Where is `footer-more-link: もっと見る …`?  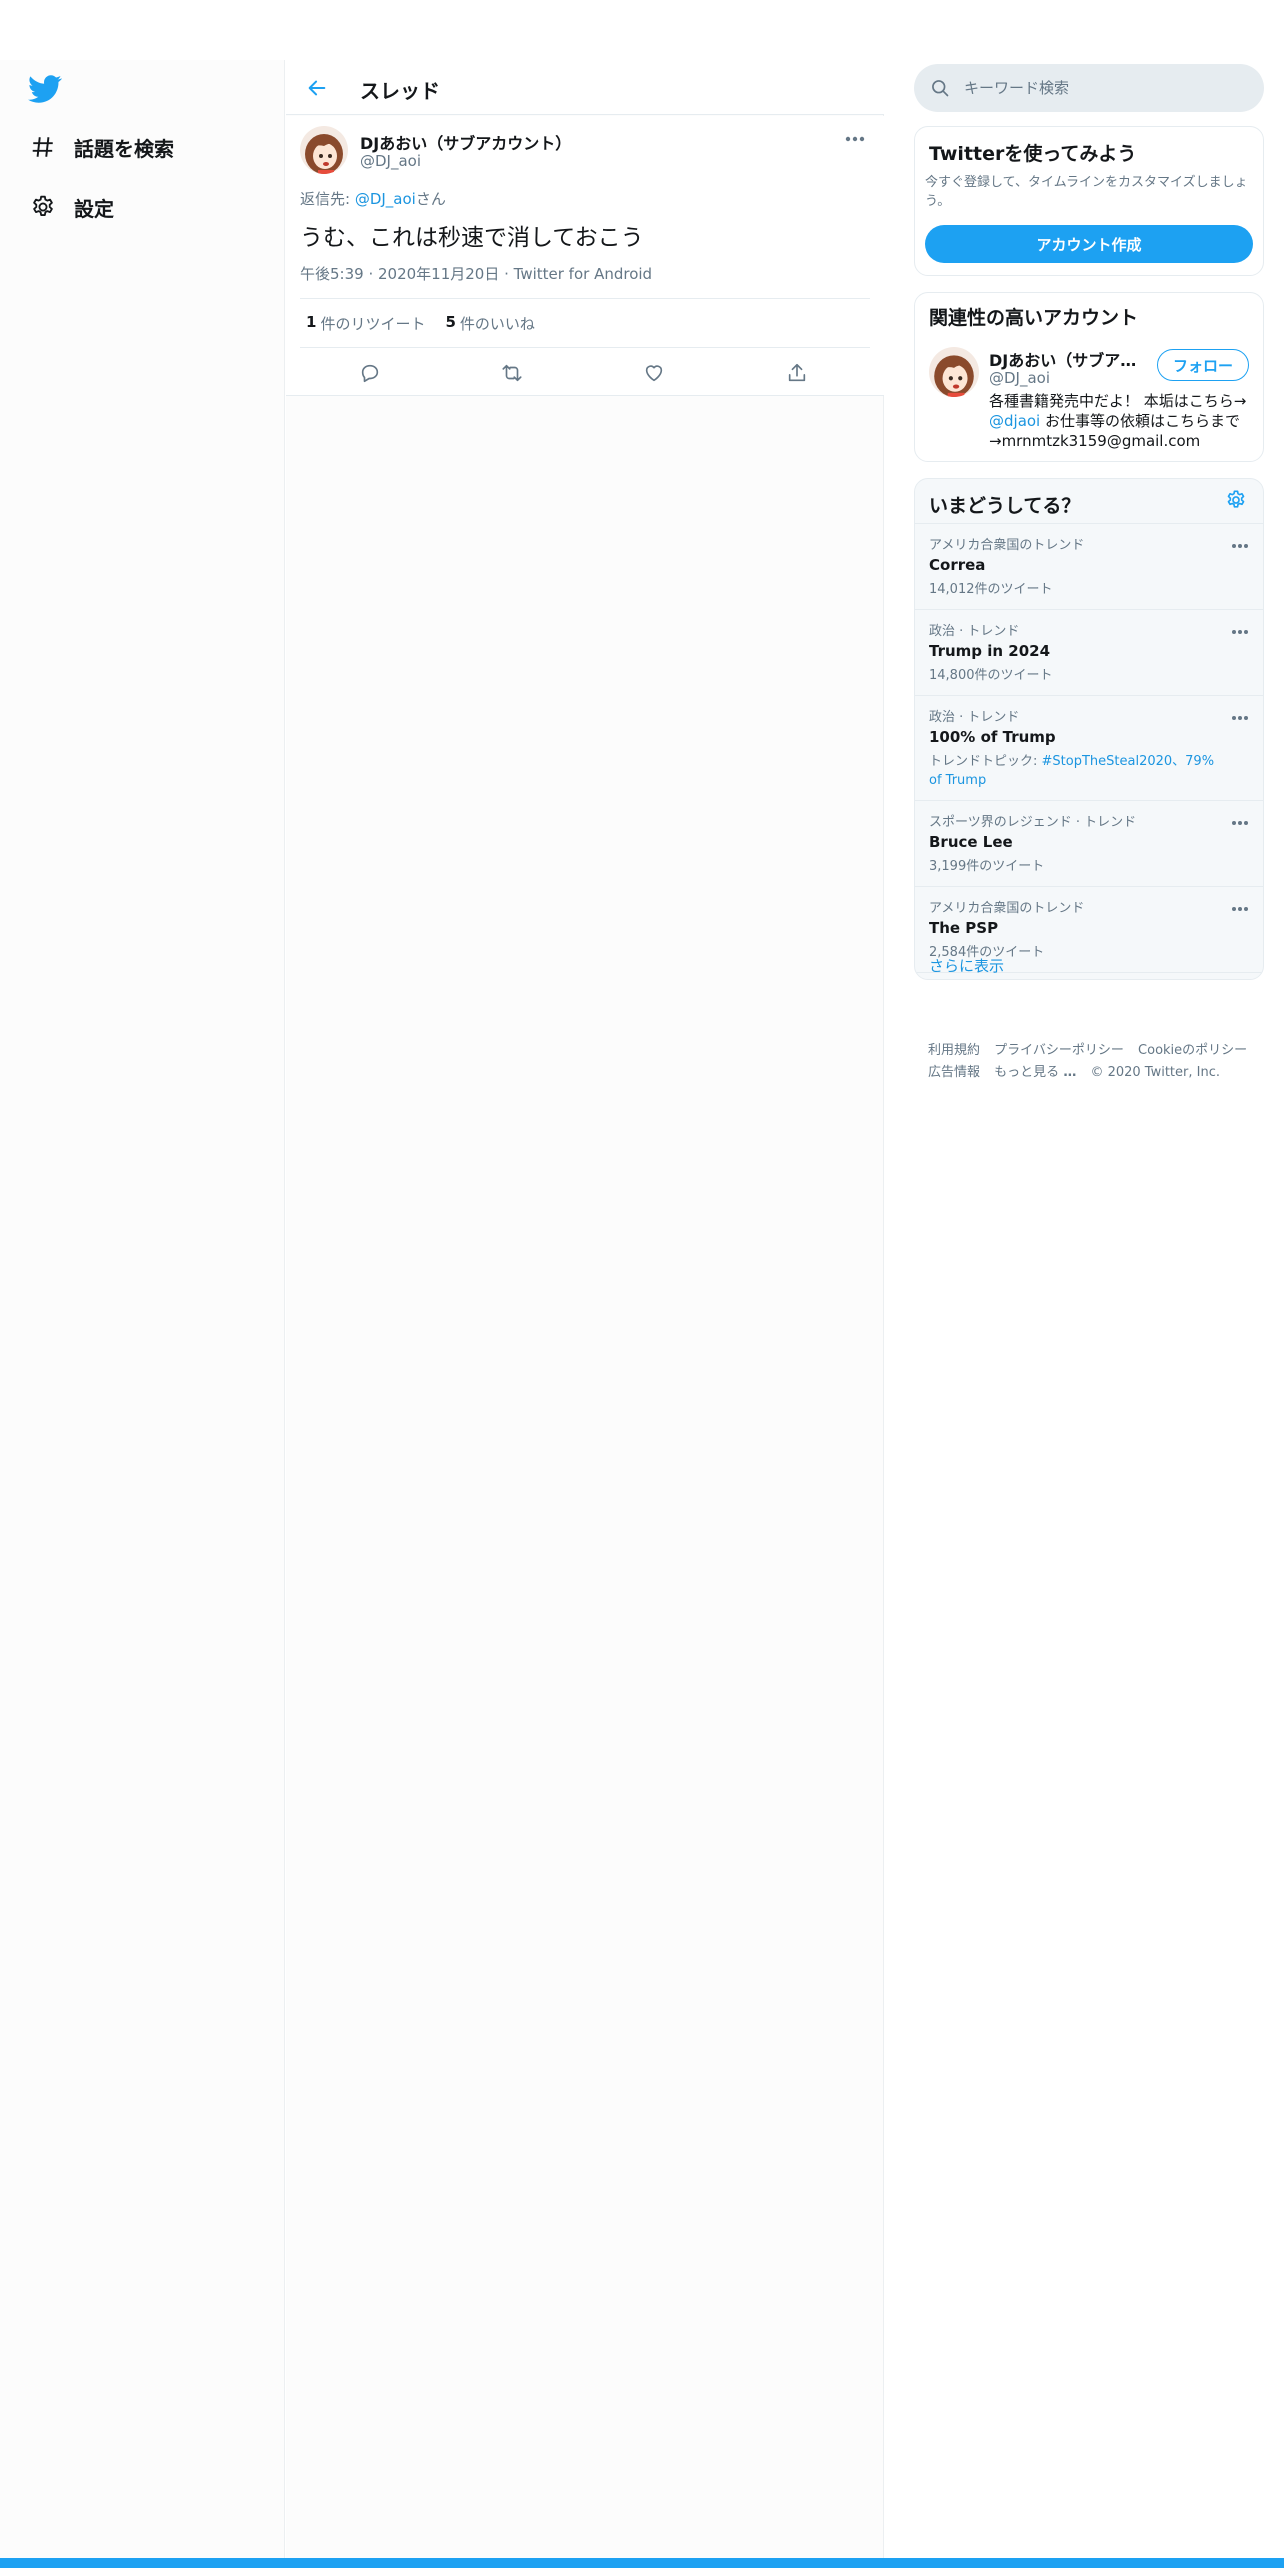
footer-more-link: もっと見る … is located at coordinates (1035, 1072).